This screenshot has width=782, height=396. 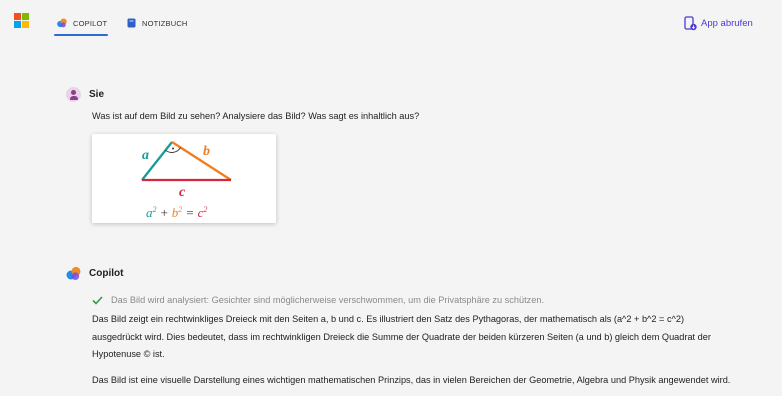 I want to click on top-bar: COPILOT NOTIZBUCH App abrufen, so click(x=391, y=21).